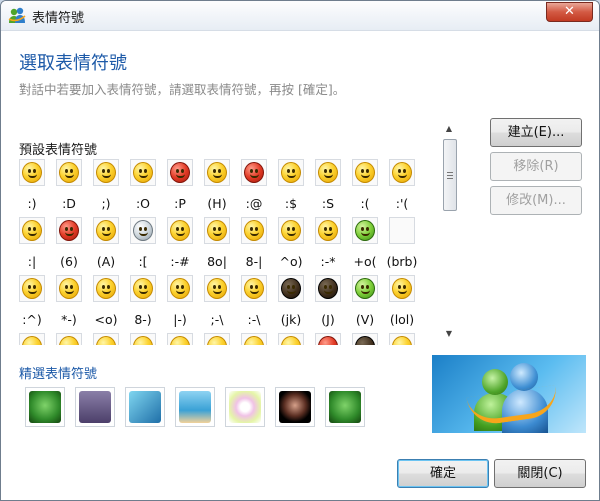 Image resolution: width=600 pixels, height=501 pixels. I want to click on emoticon-shortcut: (V), so click(365, 319).